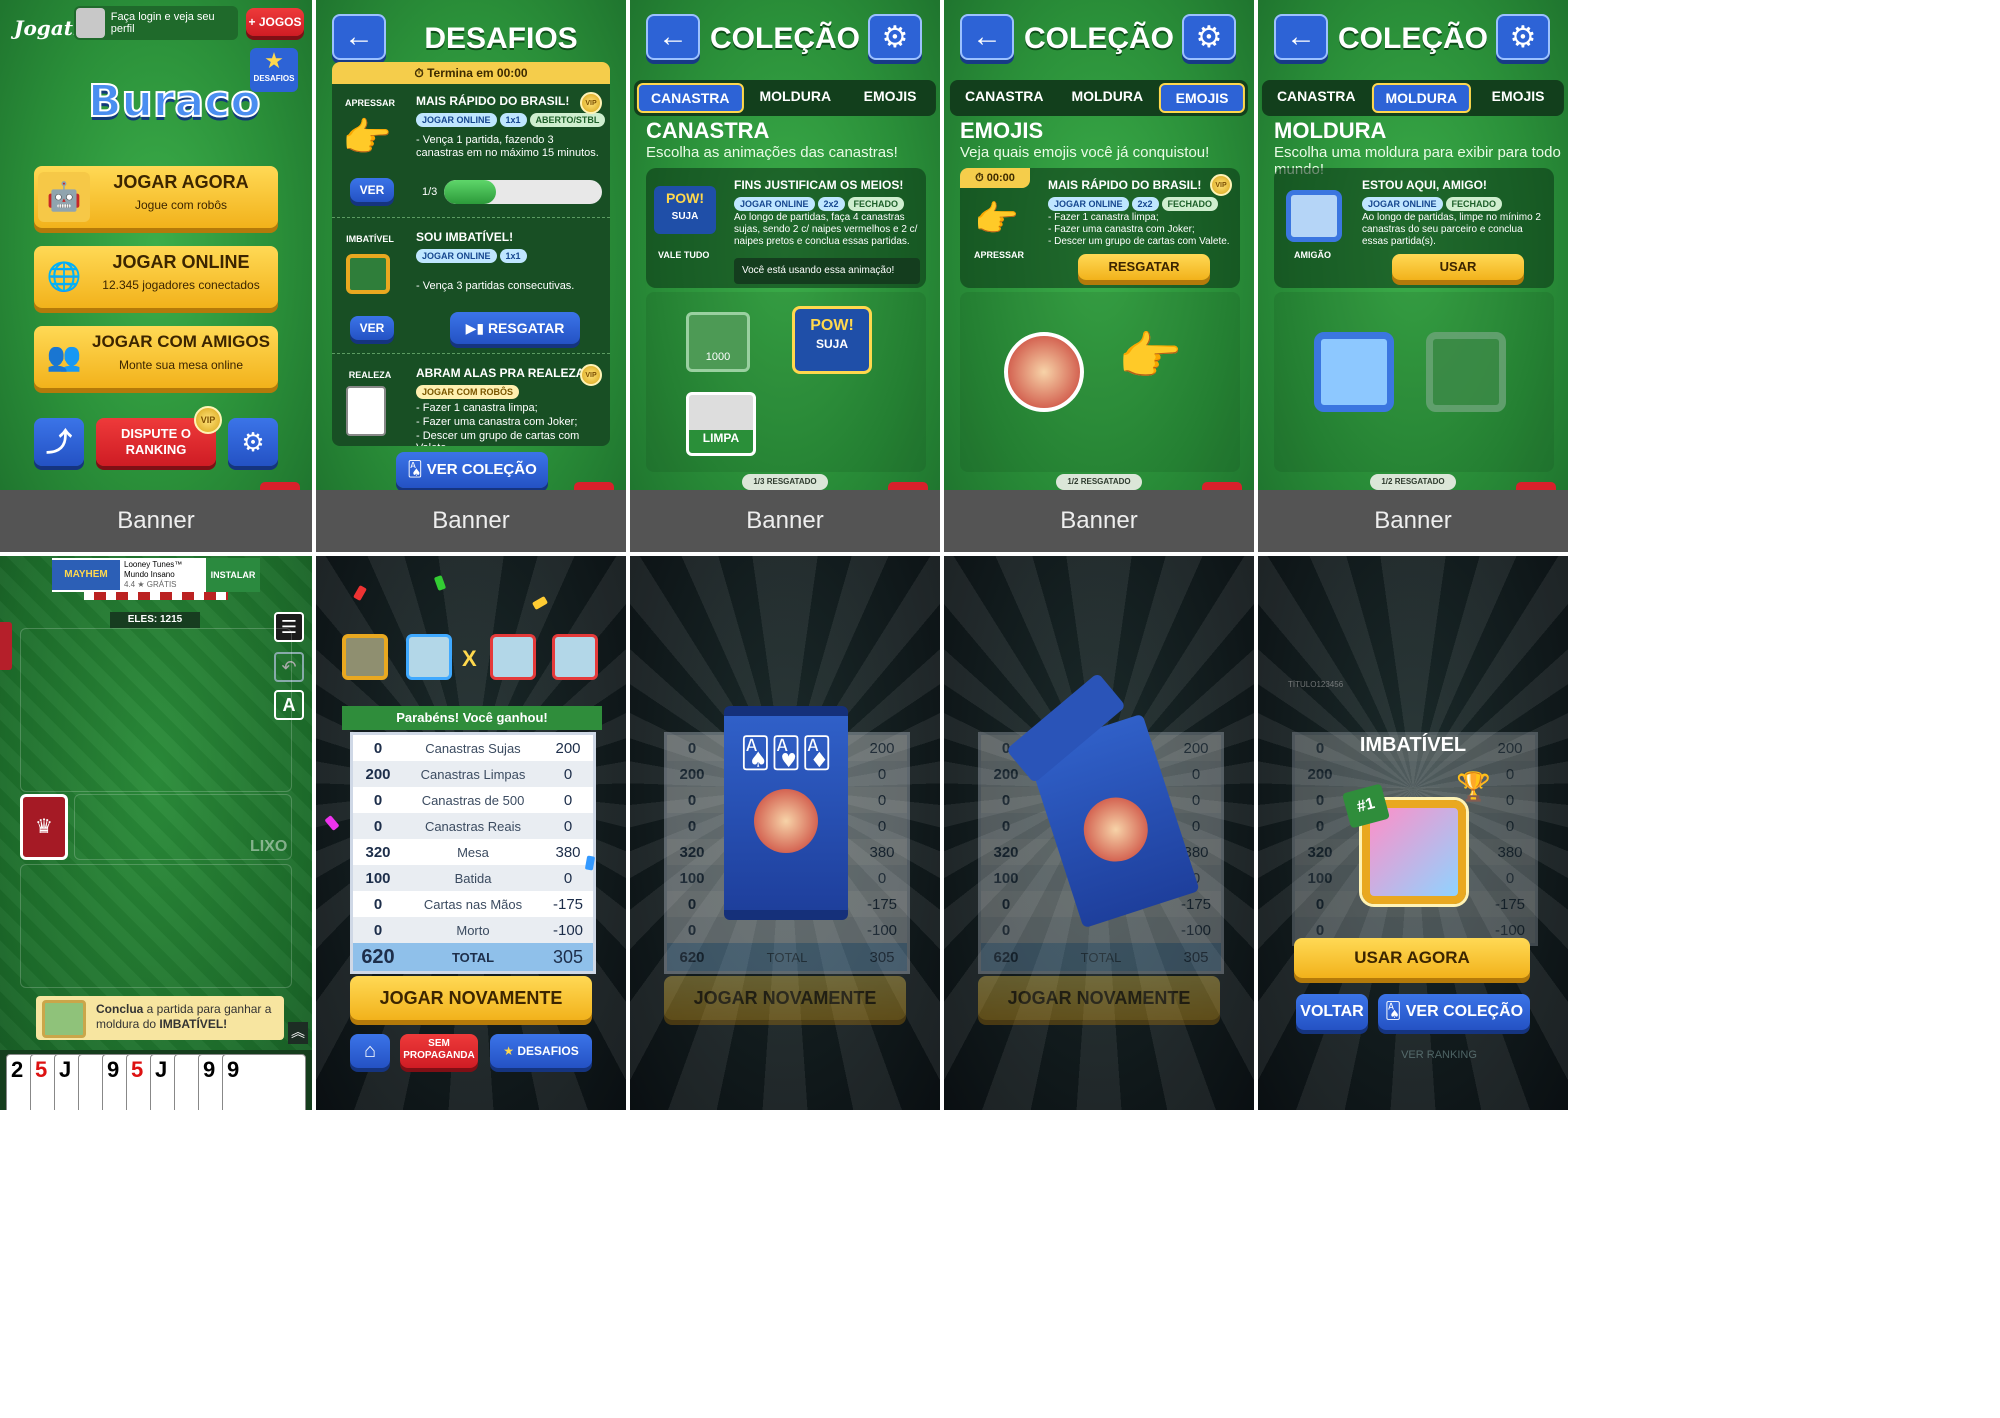 The height and width of the screenshot is (1418, 2000). Describe the element at coordinates (298, 1033) in the screenshot. I see `collapse-button: ︽` at that location.